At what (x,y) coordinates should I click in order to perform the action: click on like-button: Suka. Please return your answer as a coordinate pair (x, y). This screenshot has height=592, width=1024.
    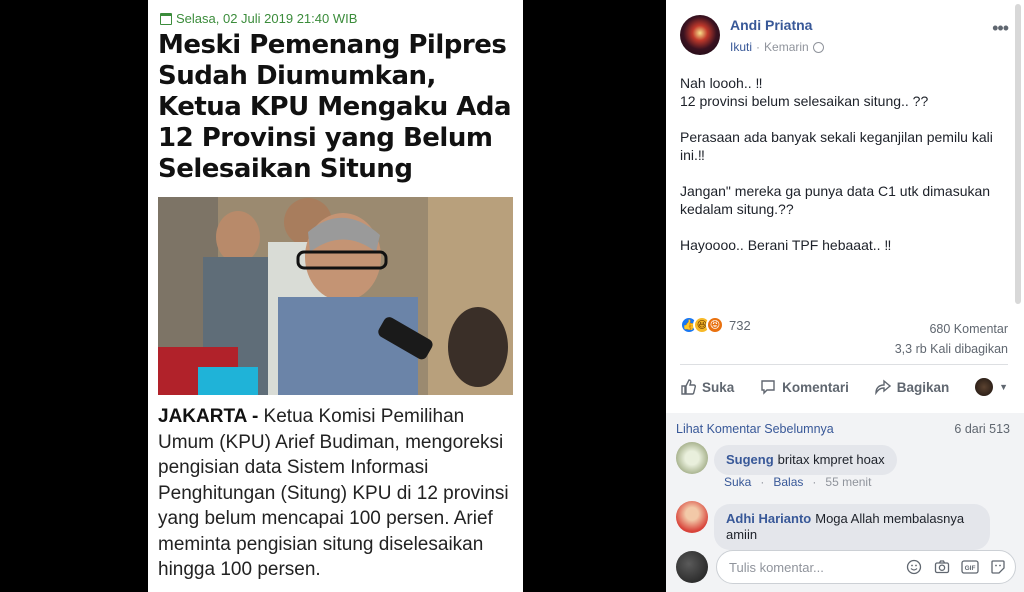
    Looking at the image, I should click on (707, 387).